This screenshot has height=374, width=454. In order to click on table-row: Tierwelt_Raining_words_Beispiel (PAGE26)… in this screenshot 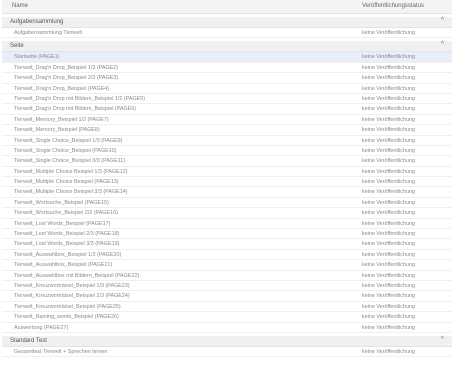, I will do `click(227, 317)`.